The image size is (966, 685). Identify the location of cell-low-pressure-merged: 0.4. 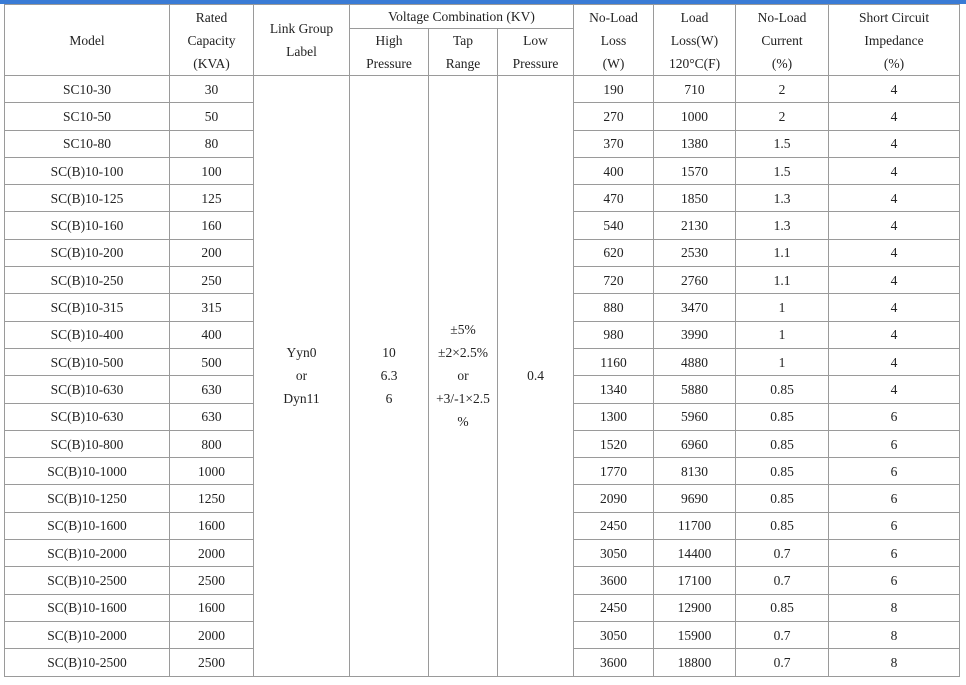
(535, 376).